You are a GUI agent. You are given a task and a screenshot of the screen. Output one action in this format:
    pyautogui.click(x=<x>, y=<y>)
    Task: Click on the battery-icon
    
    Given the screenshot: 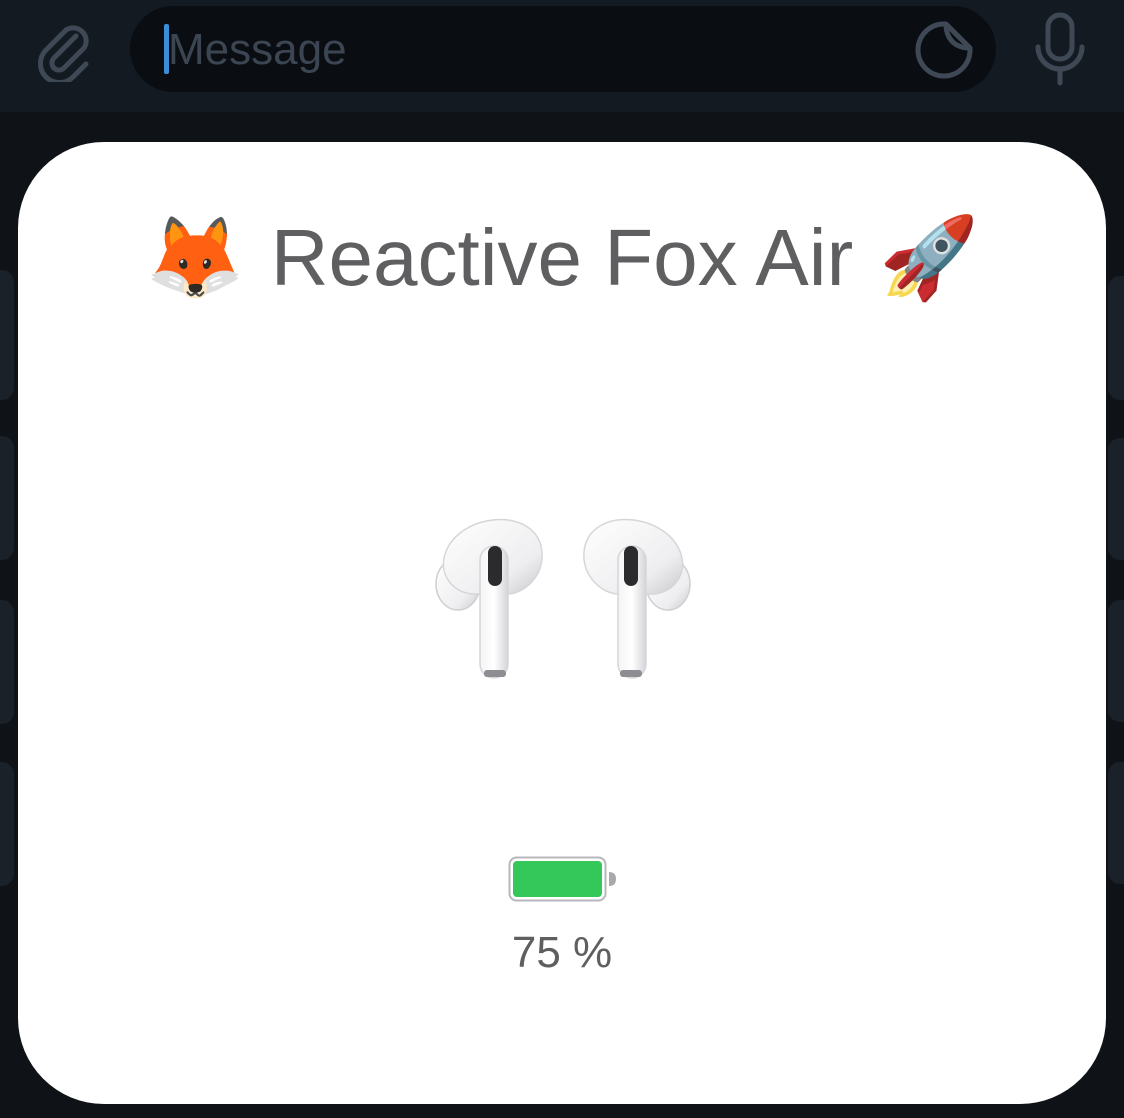 What is the action you would take?
    pyautogui.click(x=562, y=879)
    